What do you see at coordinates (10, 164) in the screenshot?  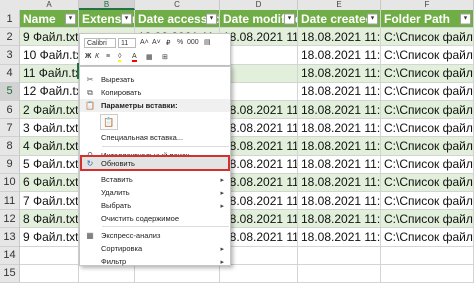 I see `row-header: 9` at bounding box center [10, 164].